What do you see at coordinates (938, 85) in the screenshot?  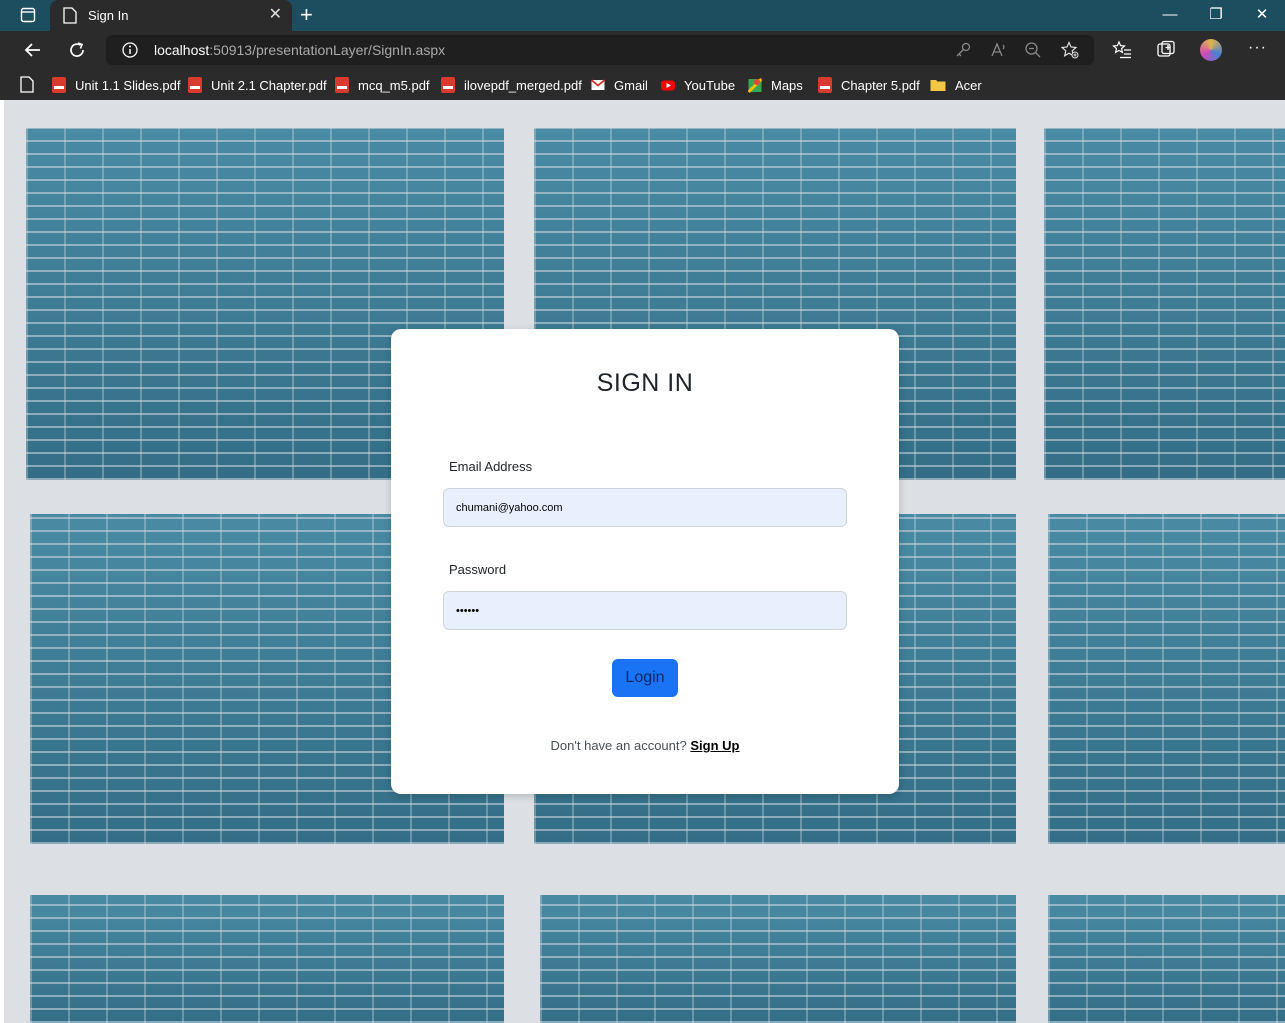 I see `folder-icon` at bounding box center [938, 85].